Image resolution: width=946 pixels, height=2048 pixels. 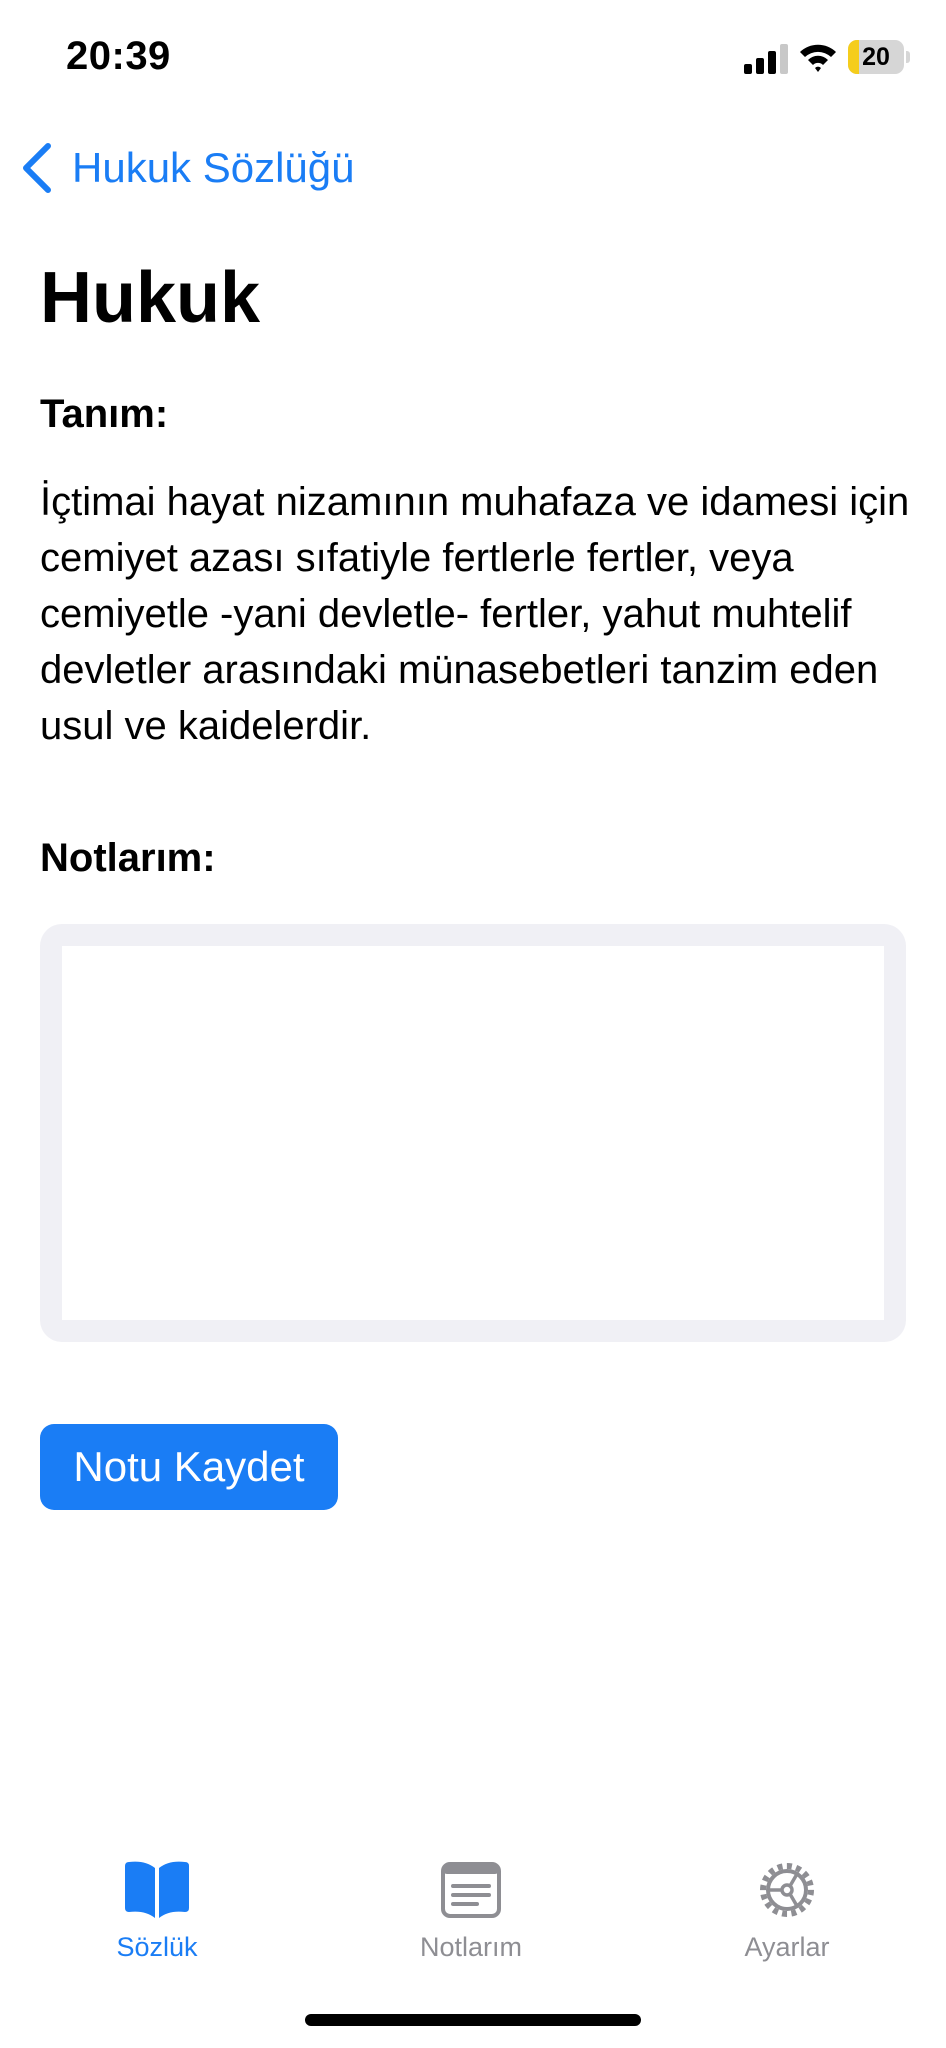 I want to click on tab-settings-label: Ayarlar, so click(x=787, y=1947).